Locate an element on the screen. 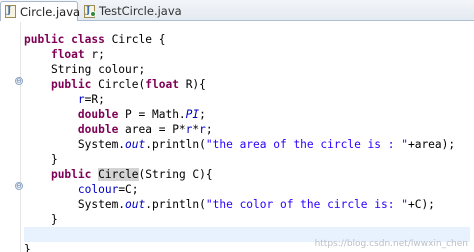 This screenshot has width=474, height=252. code-line-13: } is located at coordinates (54, 219).